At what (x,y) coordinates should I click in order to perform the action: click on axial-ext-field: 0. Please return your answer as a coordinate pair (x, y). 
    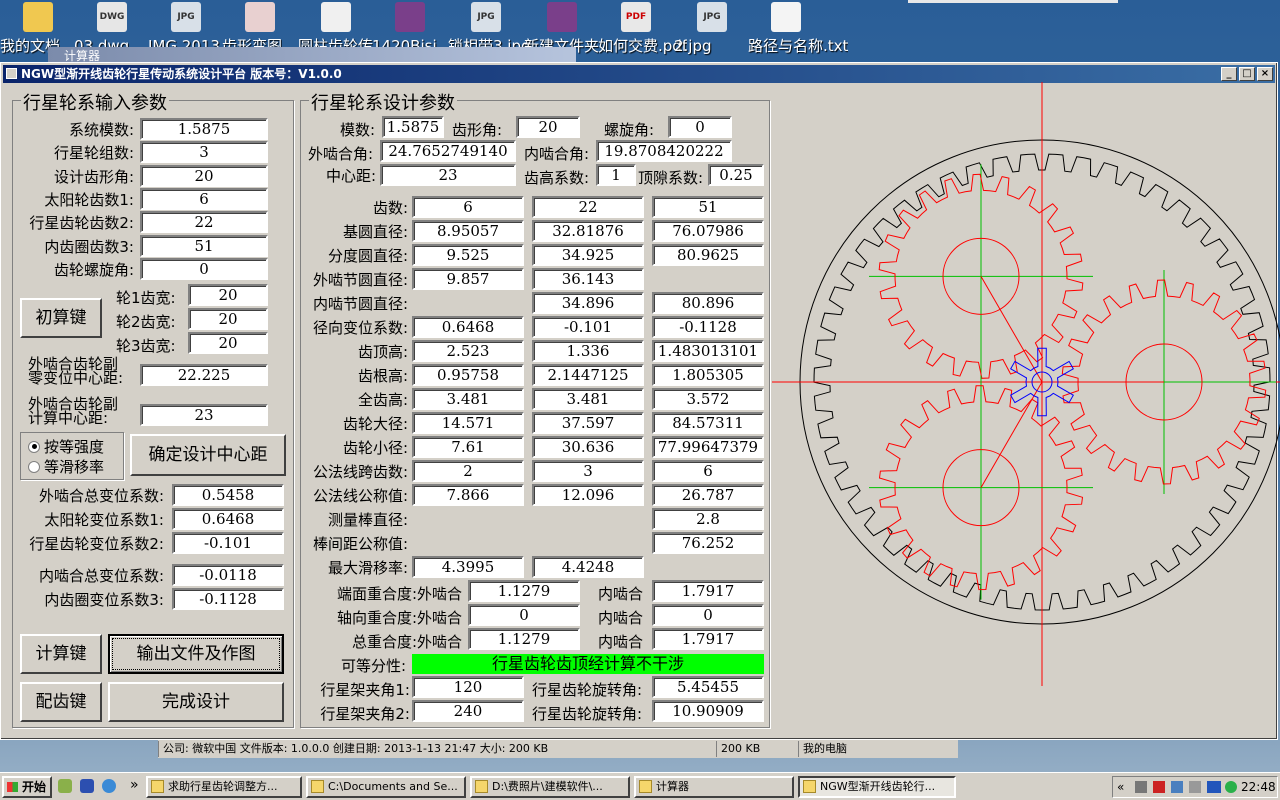
    Looking at the image, I should click on (524, 615).